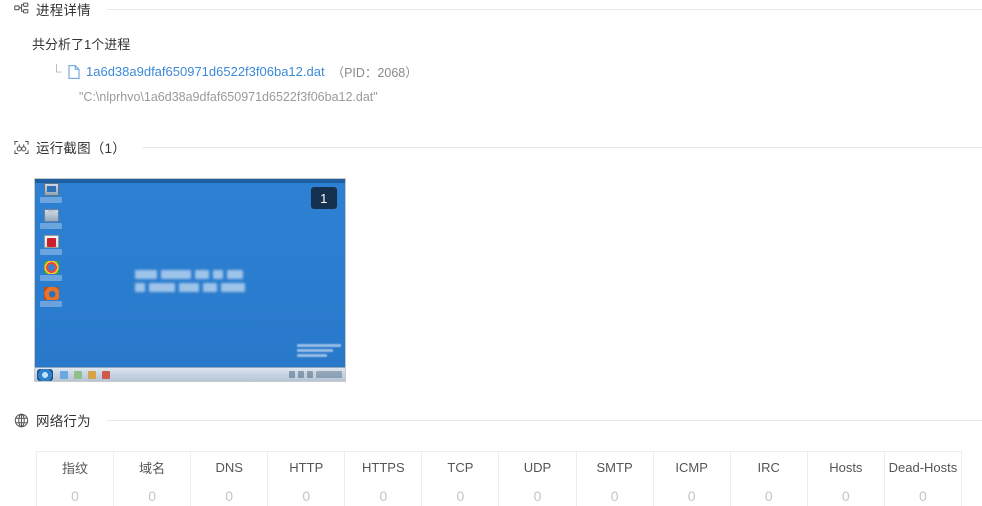  What do you see at coordinates (923, 494) in the screenshot?
I see `network-col-value-Dead-Hosts: 0` at bounding box center [923, 494].